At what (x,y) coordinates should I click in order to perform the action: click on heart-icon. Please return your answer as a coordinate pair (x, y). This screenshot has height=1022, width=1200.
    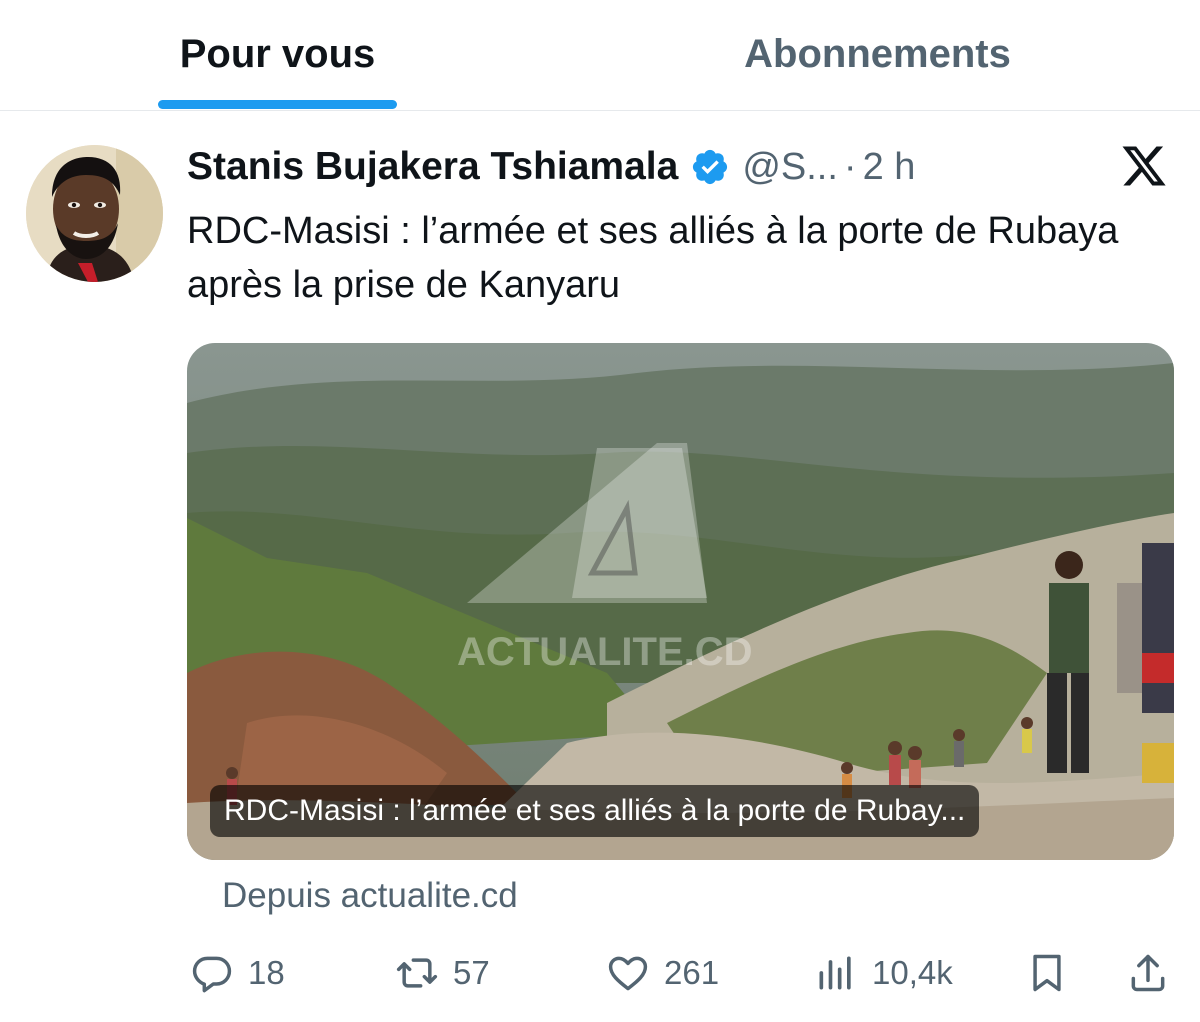
    Looking at the image, I should click on (628, 973).